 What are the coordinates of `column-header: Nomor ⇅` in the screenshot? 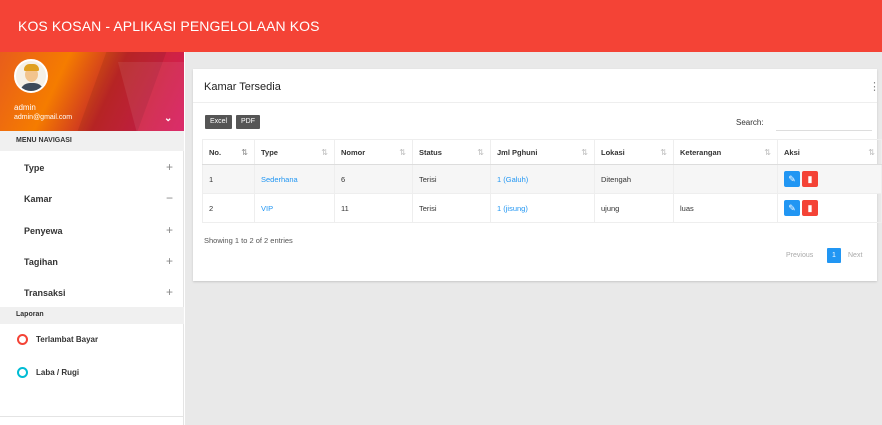 It's located at (373, 152).